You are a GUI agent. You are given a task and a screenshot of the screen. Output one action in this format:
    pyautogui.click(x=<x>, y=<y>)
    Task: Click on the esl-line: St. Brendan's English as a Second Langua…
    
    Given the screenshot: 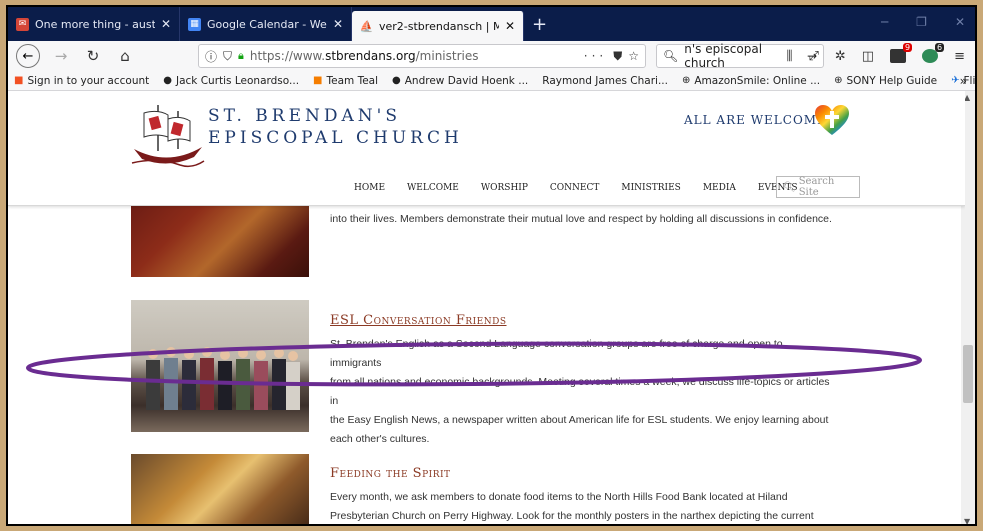 What is the action you would take?
    pyautogui.click(x=556, y=353)
    